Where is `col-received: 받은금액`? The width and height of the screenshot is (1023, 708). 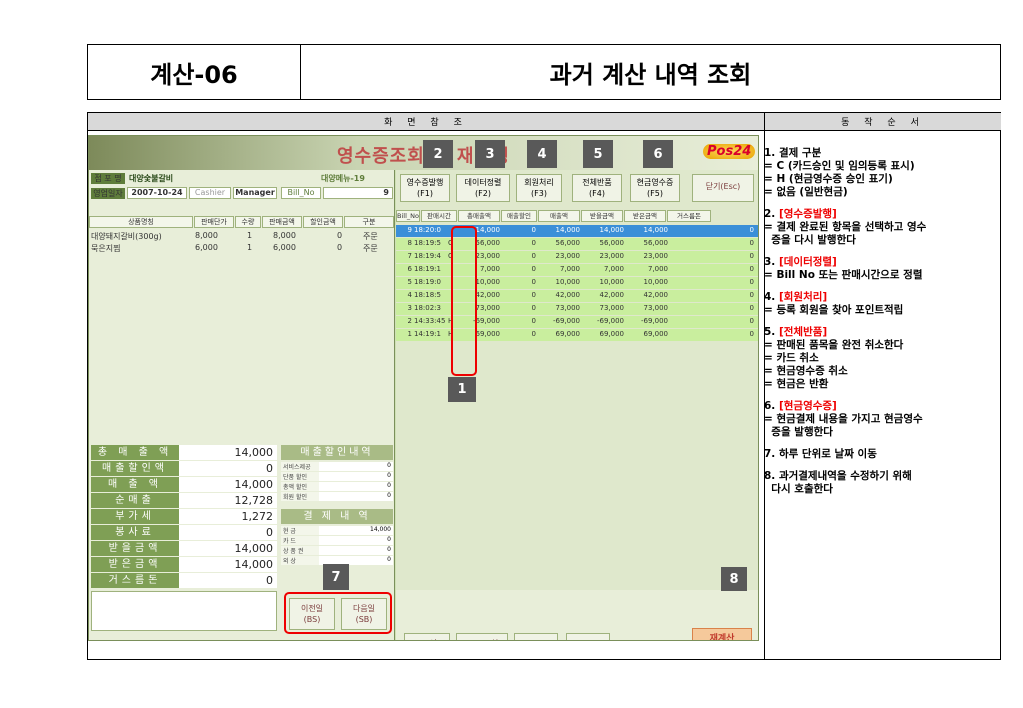 col-received: 받은금액 is located at coordinates (645, 216).